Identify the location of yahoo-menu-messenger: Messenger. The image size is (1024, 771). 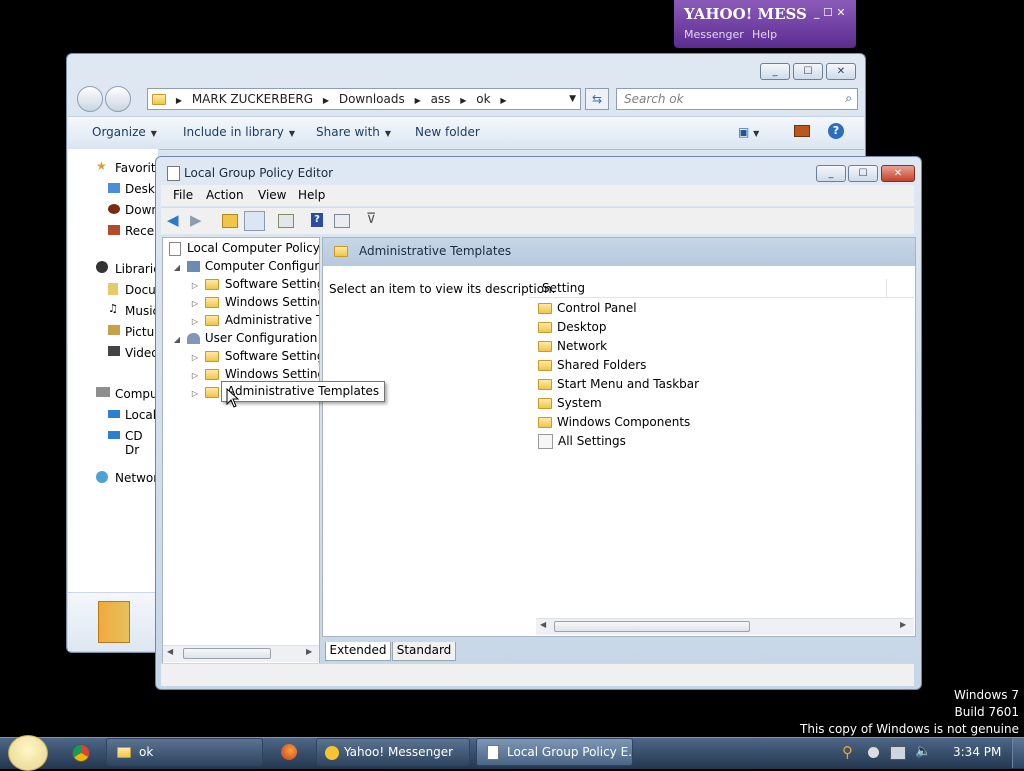
(714, 34).